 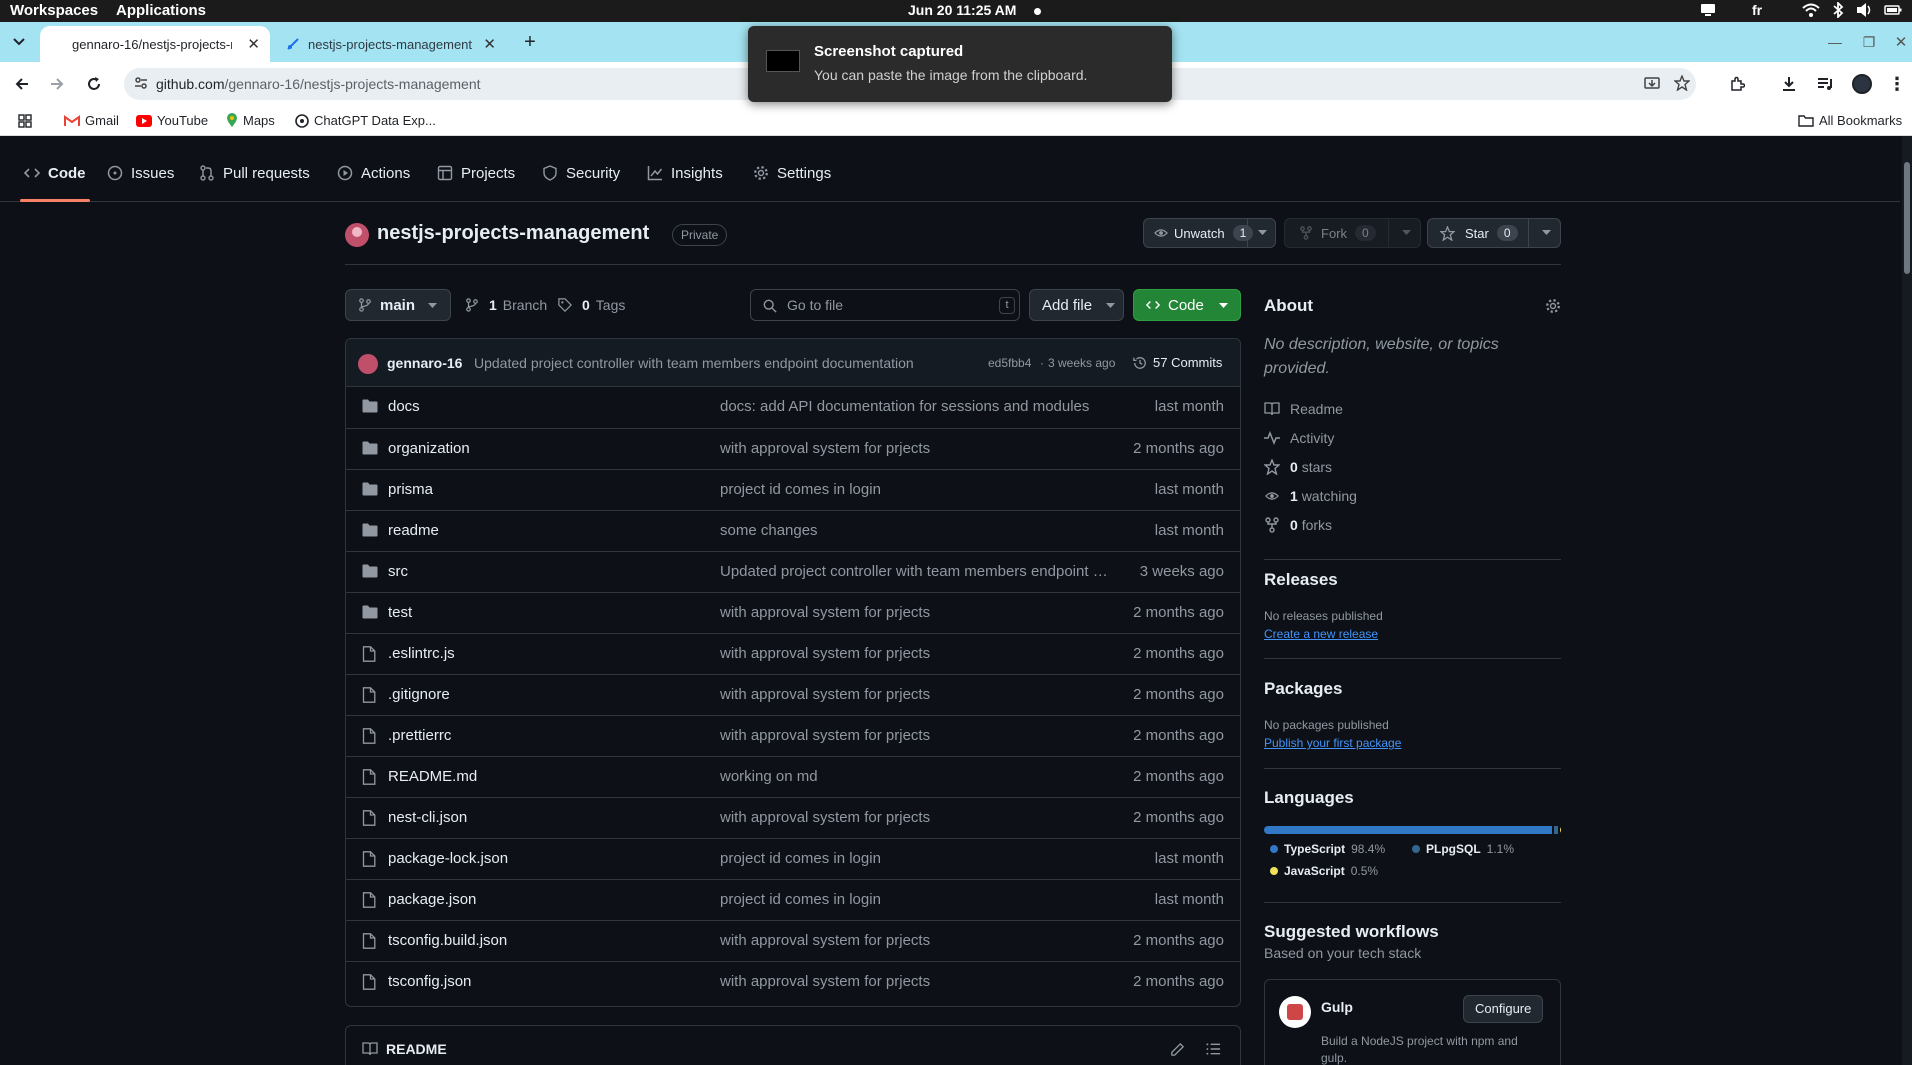 What do you see at coordinates (1811, 10) in the screenshot?
I see `wifi-icon` at bounding box center [1811, 10].